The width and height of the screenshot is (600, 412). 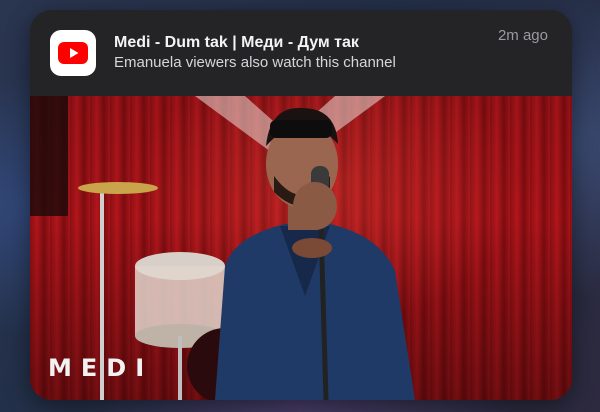 What do you see at coordinates (73, 53) in the screenshot?
I see `youtube-icon` at bounding box center [73, 53].